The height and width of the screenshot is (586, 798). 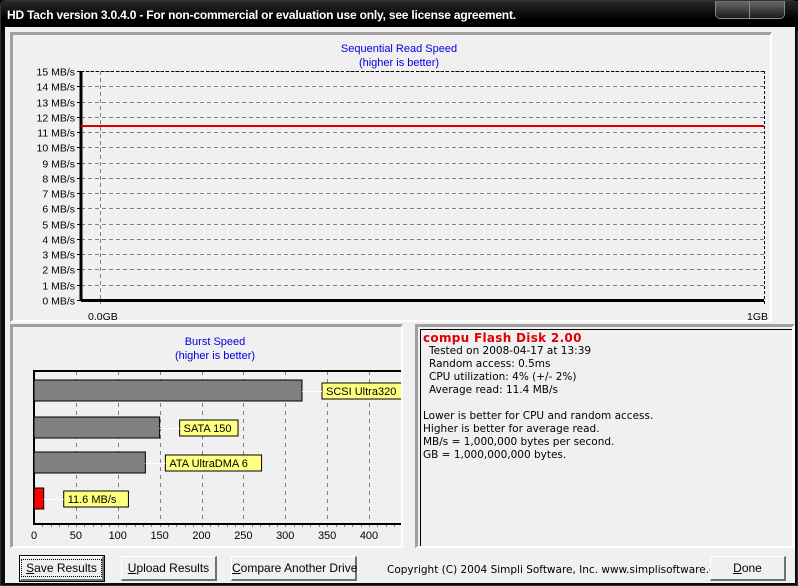 What do you see at coordinates (503, 377) in the screenshot?
I see `info-line-cpu: CPU utilization: 4% (+/- 2%)` at bounding box center [503, 377].